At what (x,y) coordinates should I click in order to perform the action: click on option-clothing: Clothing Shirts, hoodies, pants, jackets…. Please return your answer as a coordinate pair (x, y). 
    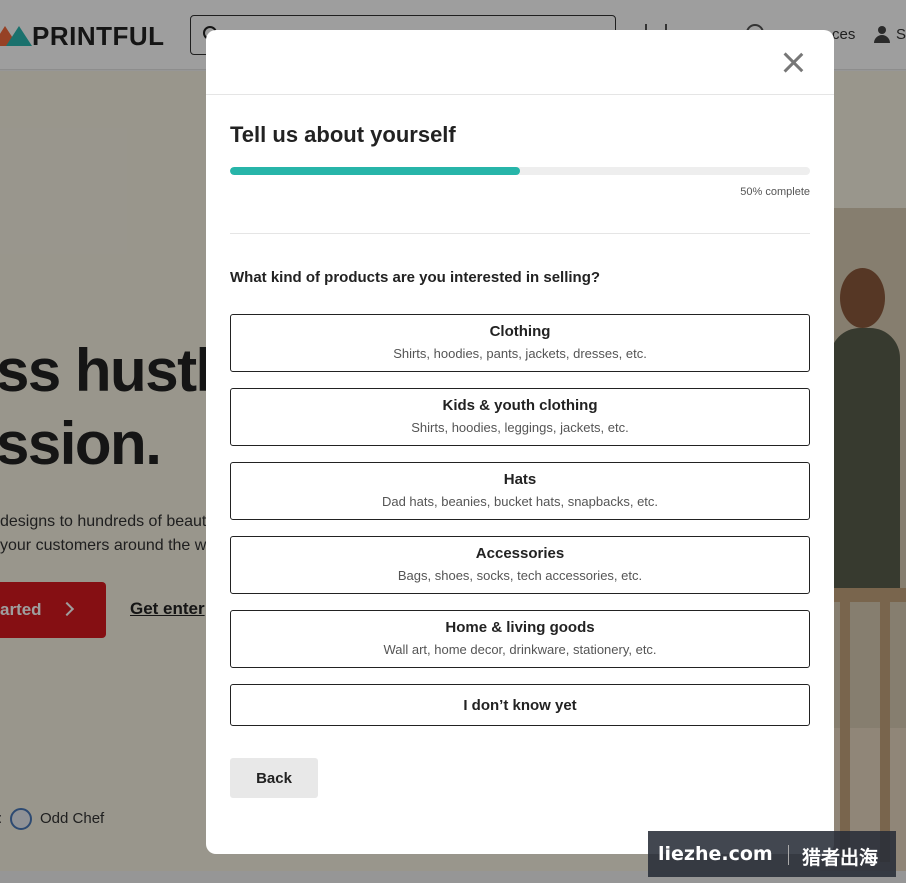
    Looking at the image, I should click on (520, 343).